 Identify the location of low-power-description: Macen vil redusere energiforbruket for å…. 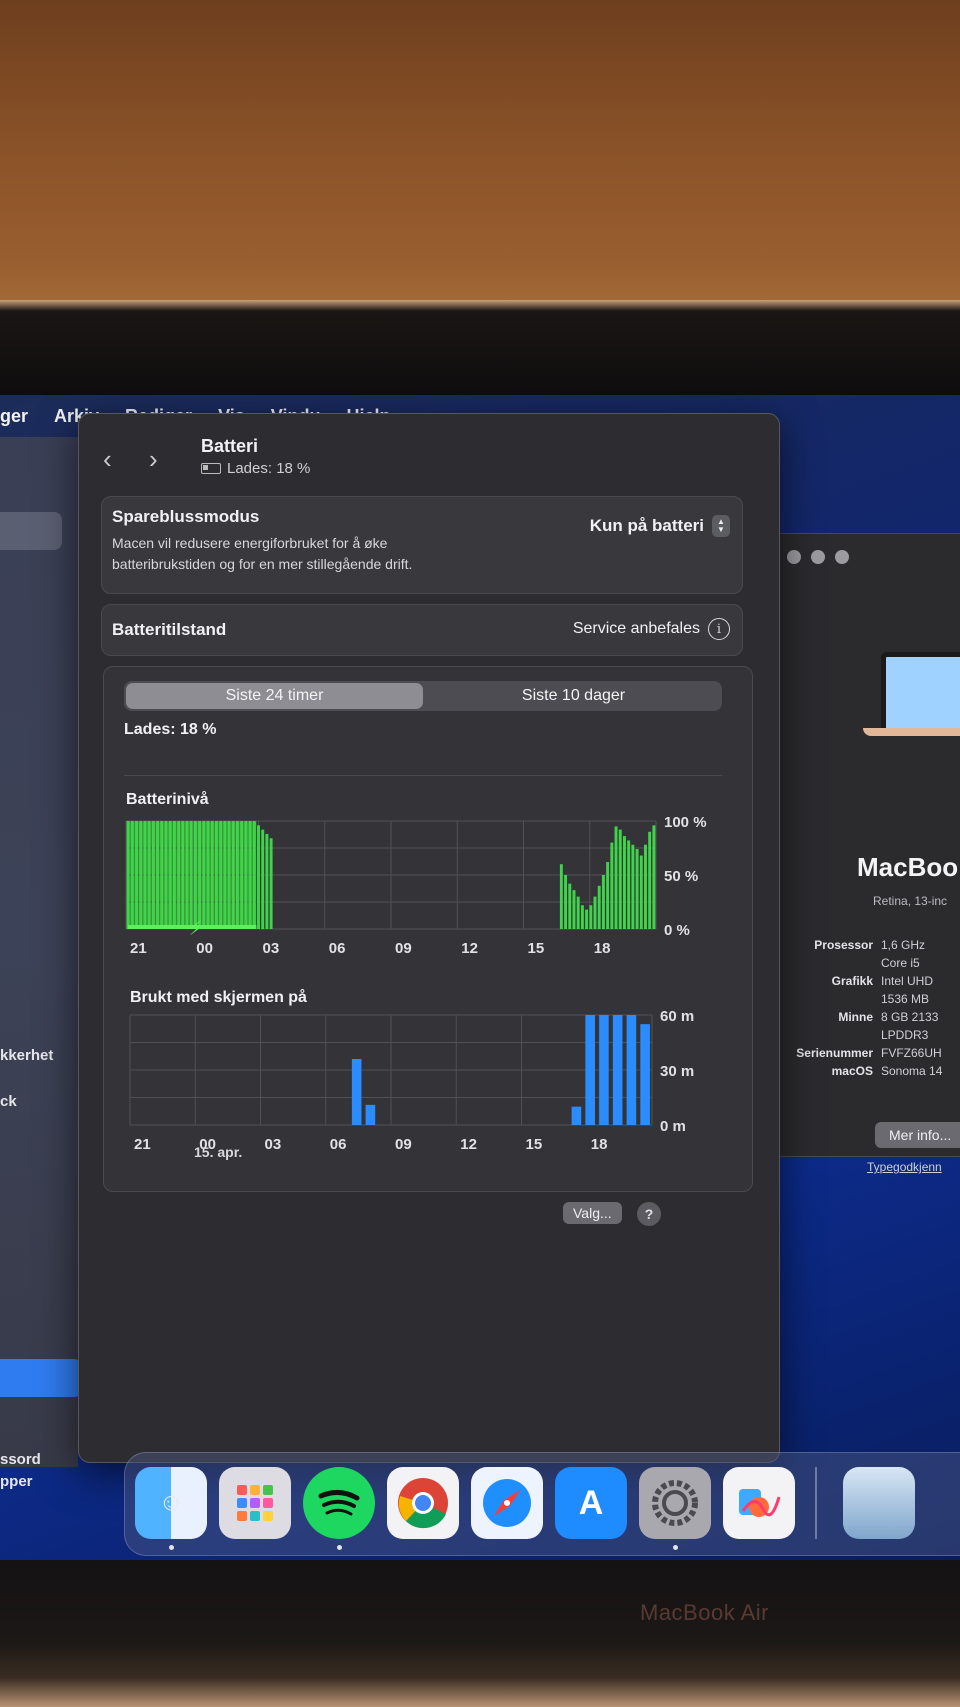
(262, 553).